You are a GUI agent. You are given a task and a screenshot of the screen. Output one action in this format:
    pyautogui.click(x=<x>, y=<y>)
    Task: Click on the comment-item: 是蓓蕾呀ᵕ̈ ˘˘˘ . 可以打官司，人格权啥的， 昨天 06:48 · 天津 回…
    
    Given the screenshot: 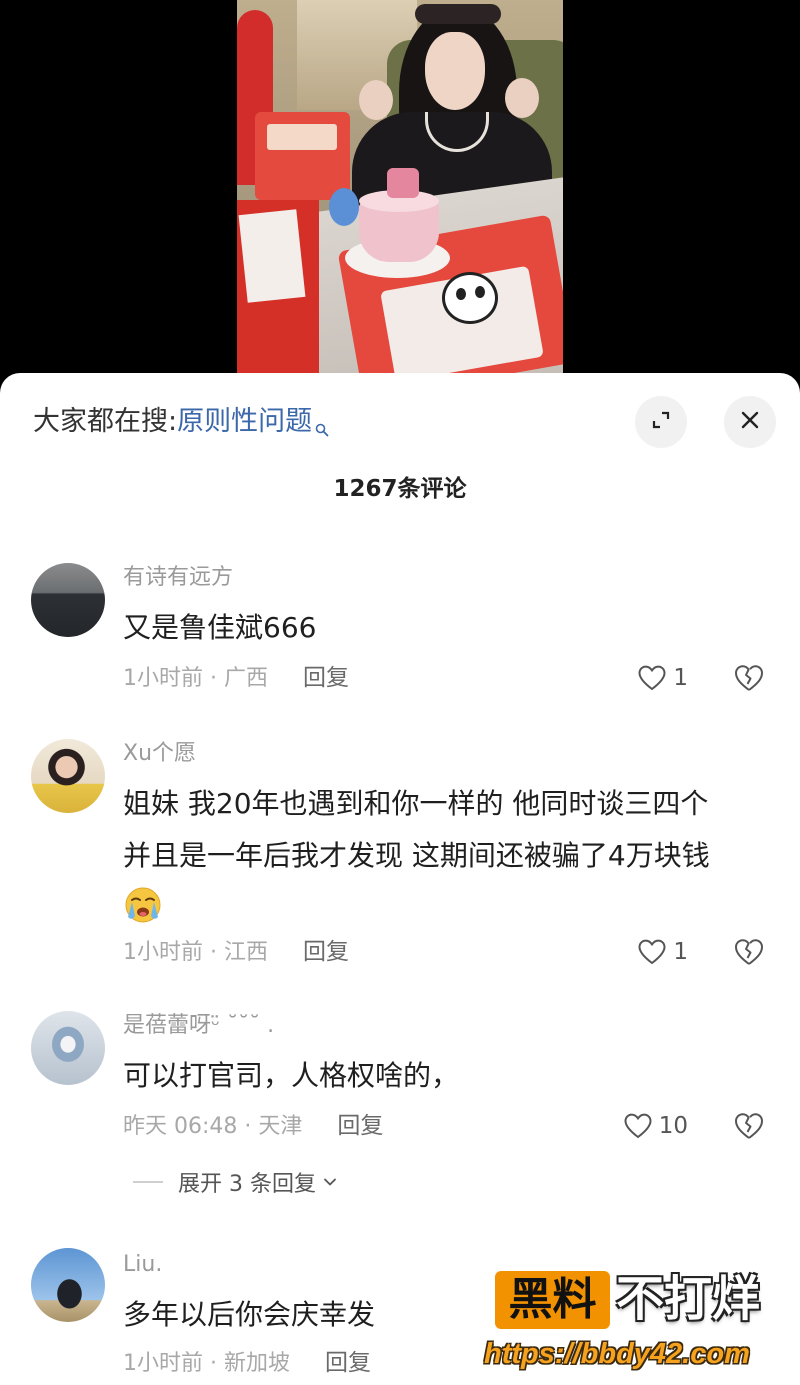 What is the action you would take?
    pyautogui.click(x=400, y=1078)
    